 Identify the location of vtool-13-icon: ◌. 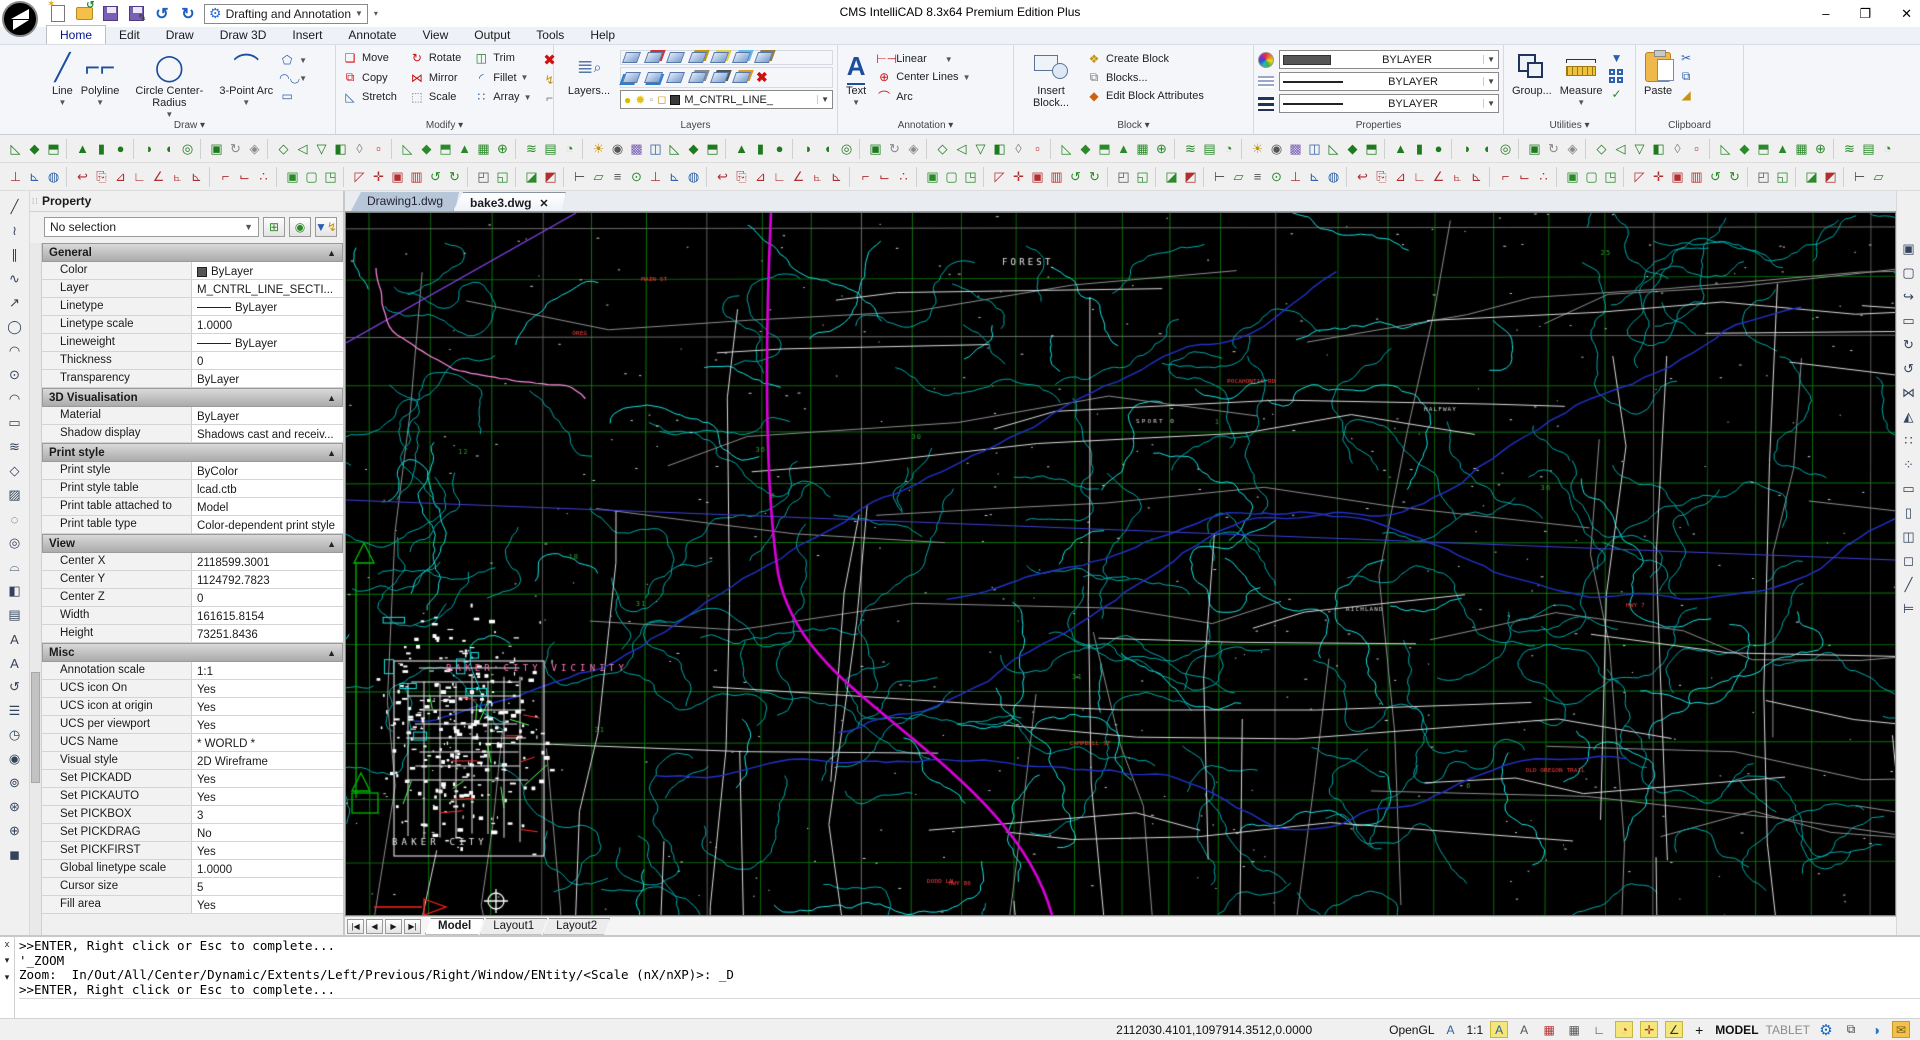
(15, 519).